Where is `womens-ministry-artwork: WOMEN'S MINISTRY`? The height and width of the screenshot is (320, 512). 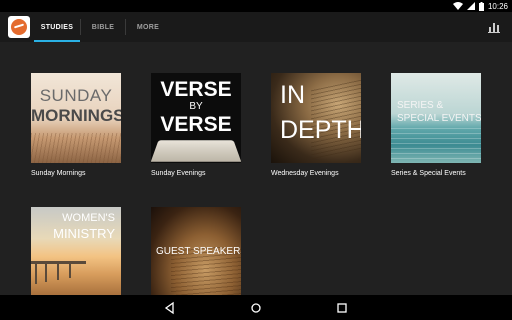
womens-ministry-artwork: WOMEN'S MINISTRY is located at coordinates (76, 251).